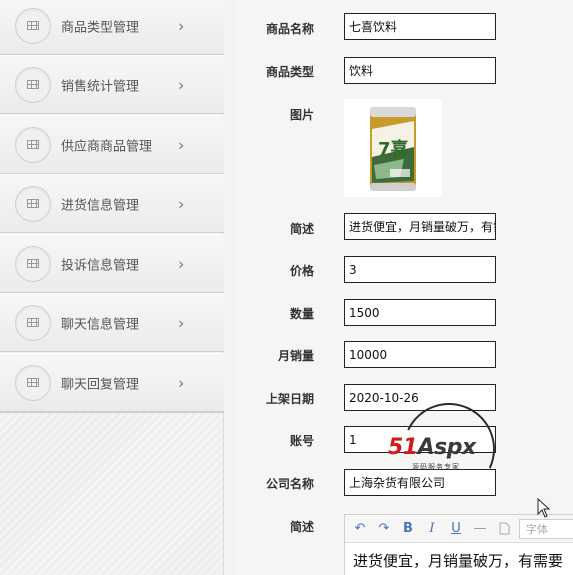  Describe the element at coordinates (301, 527) in the screenshot. I see `description-label: 简述` at that location.